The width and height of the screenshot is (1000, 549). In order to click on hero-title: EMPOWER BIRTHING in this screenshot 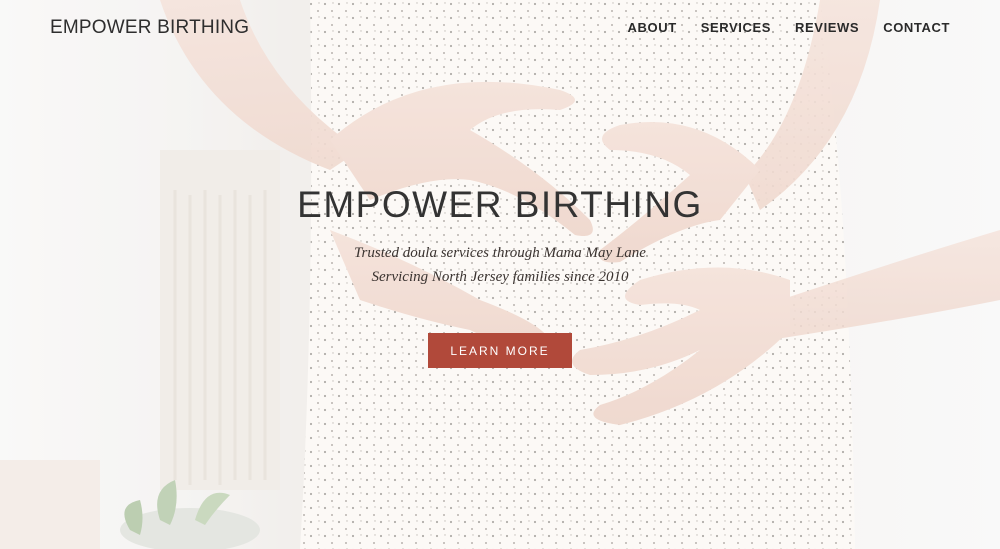, I will do `click(500, 204)`.